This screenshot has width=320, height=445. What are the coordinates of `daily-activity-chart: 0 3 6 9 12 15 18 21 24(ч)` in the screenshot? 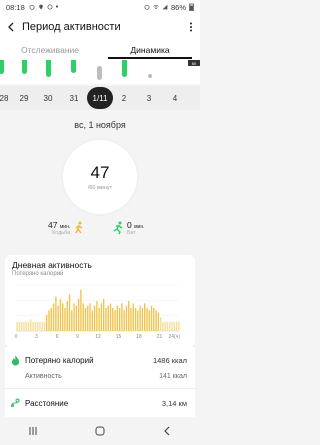 It's located at (97, 312).